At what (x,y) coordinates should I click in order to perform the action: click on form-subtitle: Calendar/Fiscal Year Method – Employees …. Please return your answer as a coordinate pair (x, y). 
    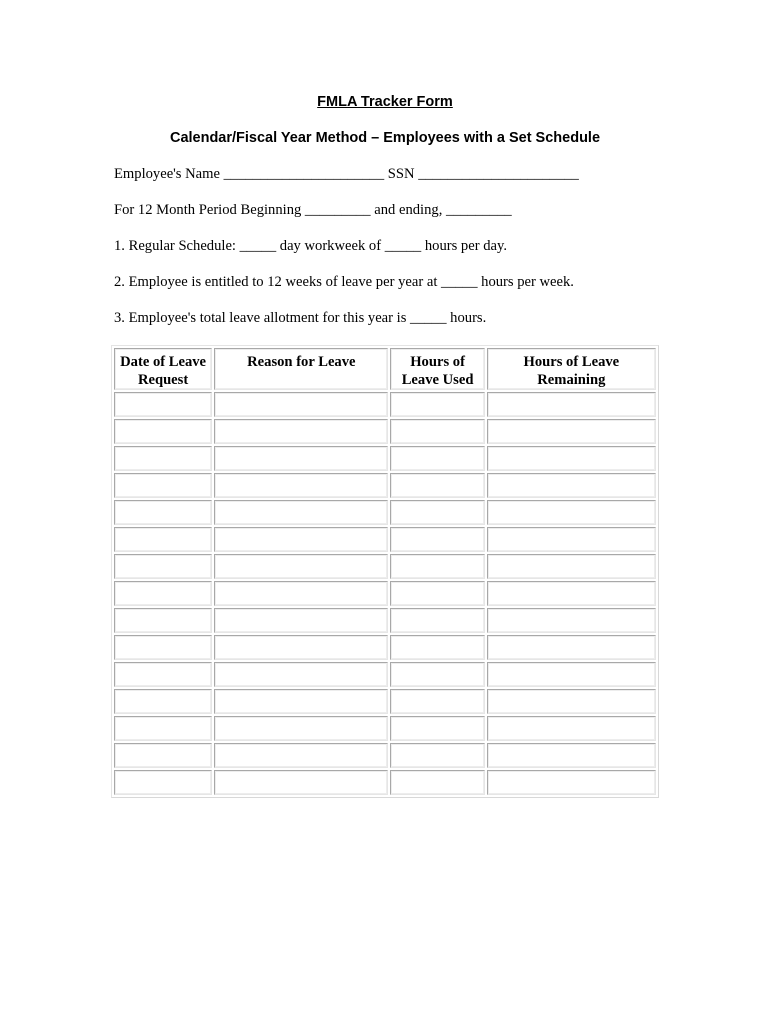
    Looking at the image, I should click on (385, 138).